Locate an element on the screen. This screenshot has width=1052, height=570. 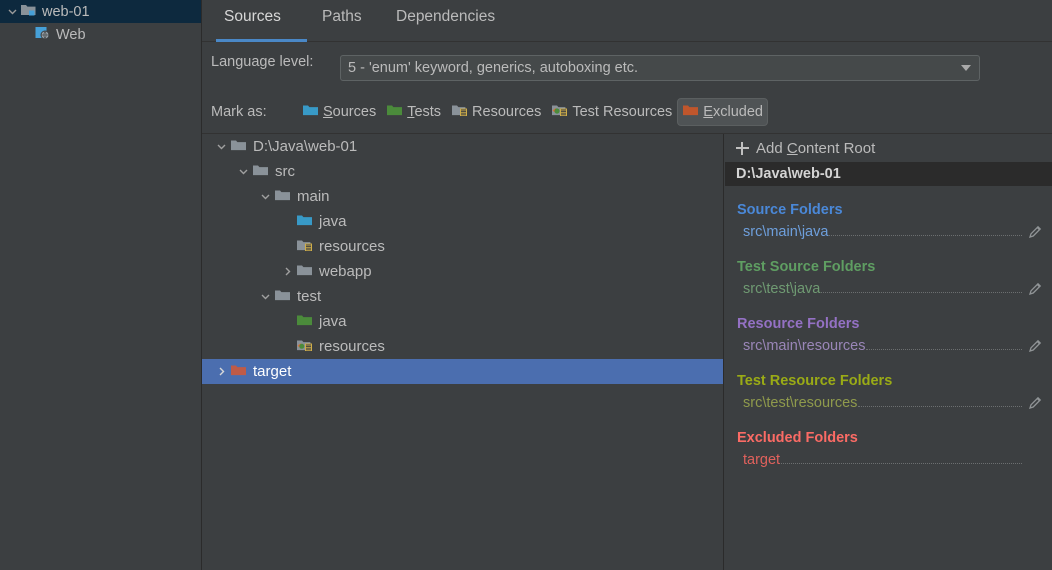
mark-as-tests-button: Tests is located at coordinates (413, 112).